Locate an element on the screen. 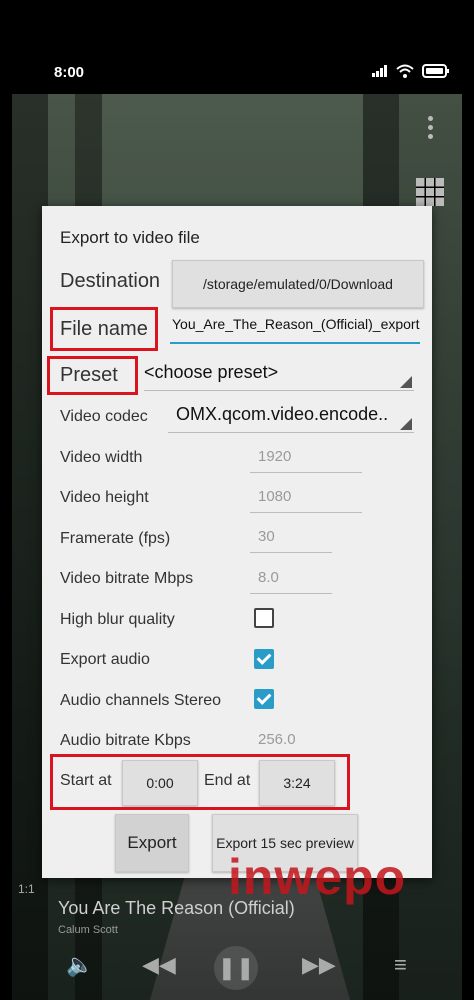 The height and width of the screenshot is (1000, 474). track-artist: Calum Scott is located at coordinates (88, 930).